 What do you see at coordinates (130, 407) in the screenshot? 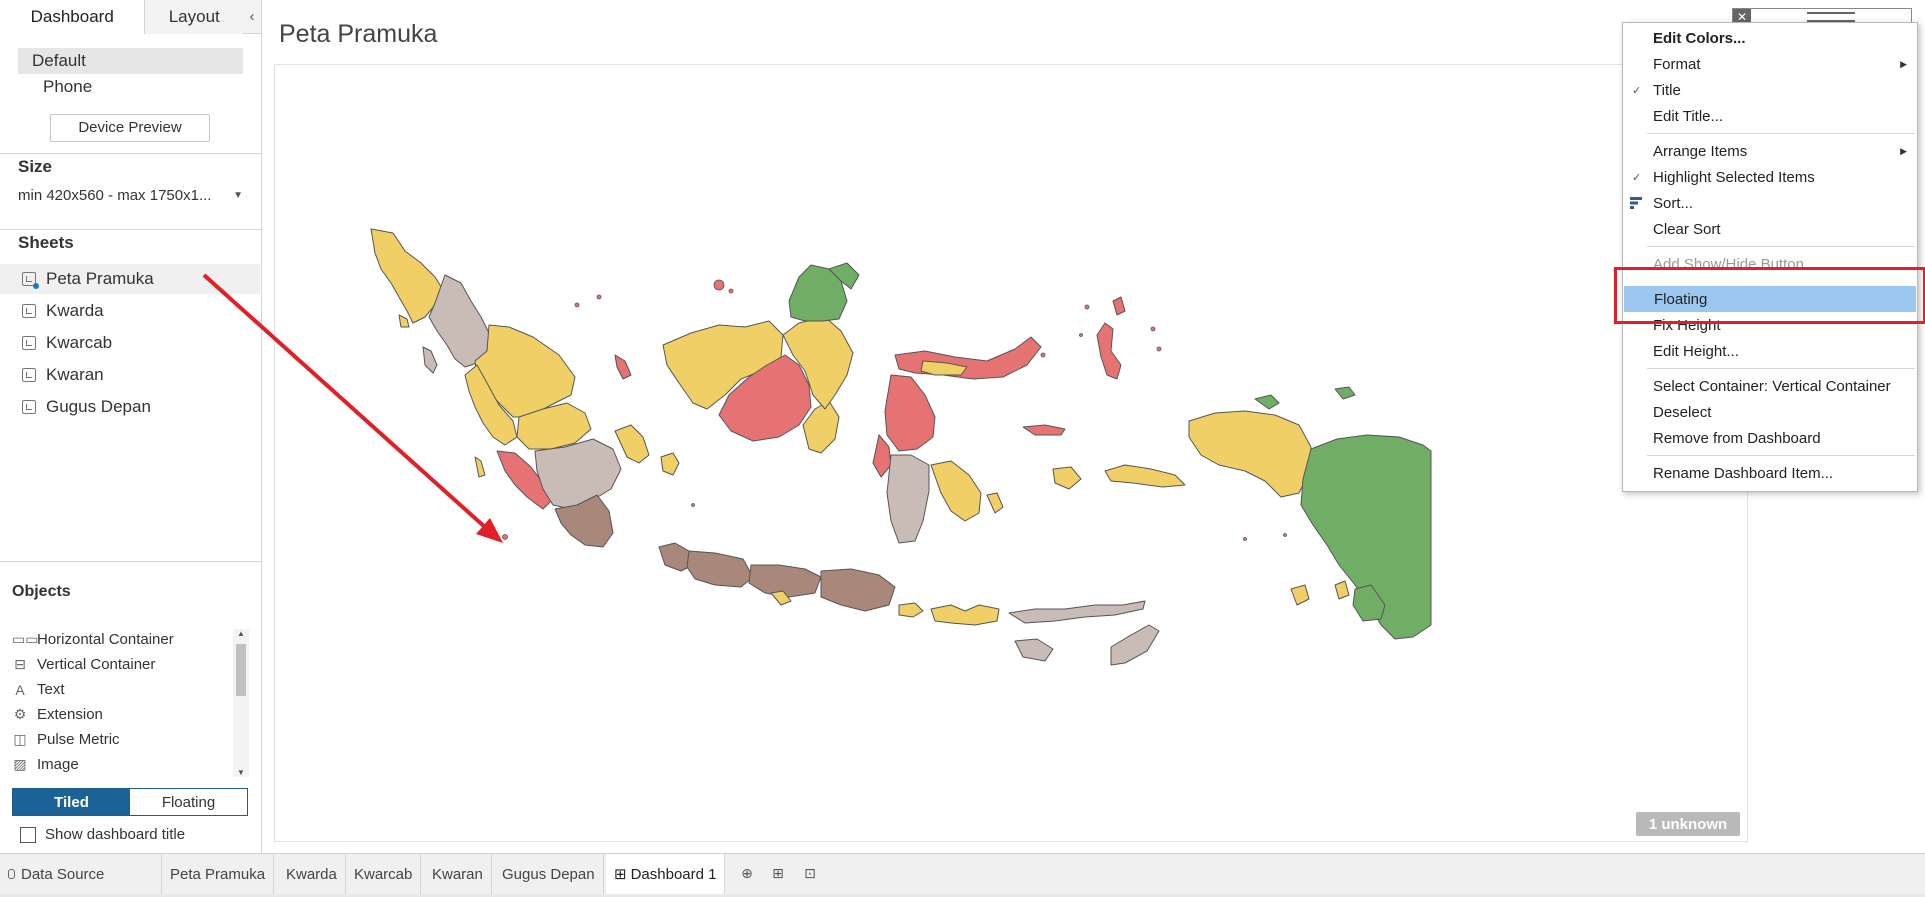
I see `sheet-item-gugus-depan: Gugus Depan` at bounding box center [130, 407].